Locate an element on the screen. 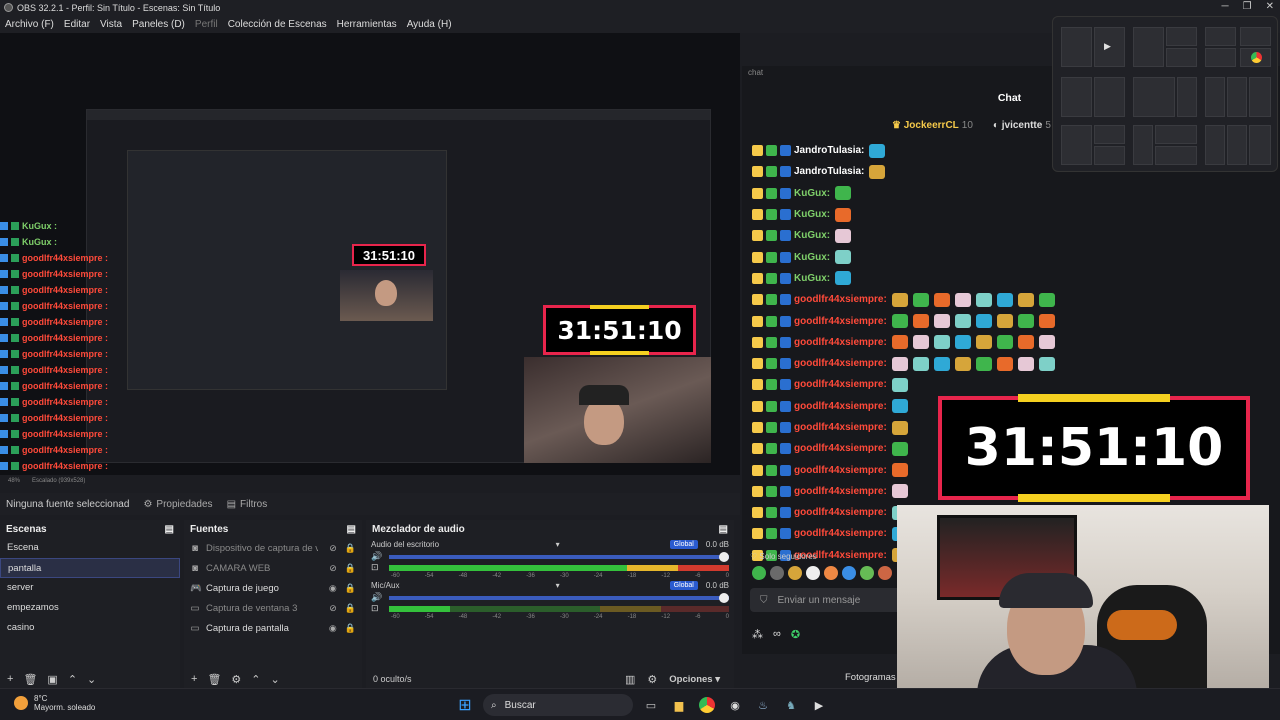  emote-icon is located at coordinates (1004, 342).